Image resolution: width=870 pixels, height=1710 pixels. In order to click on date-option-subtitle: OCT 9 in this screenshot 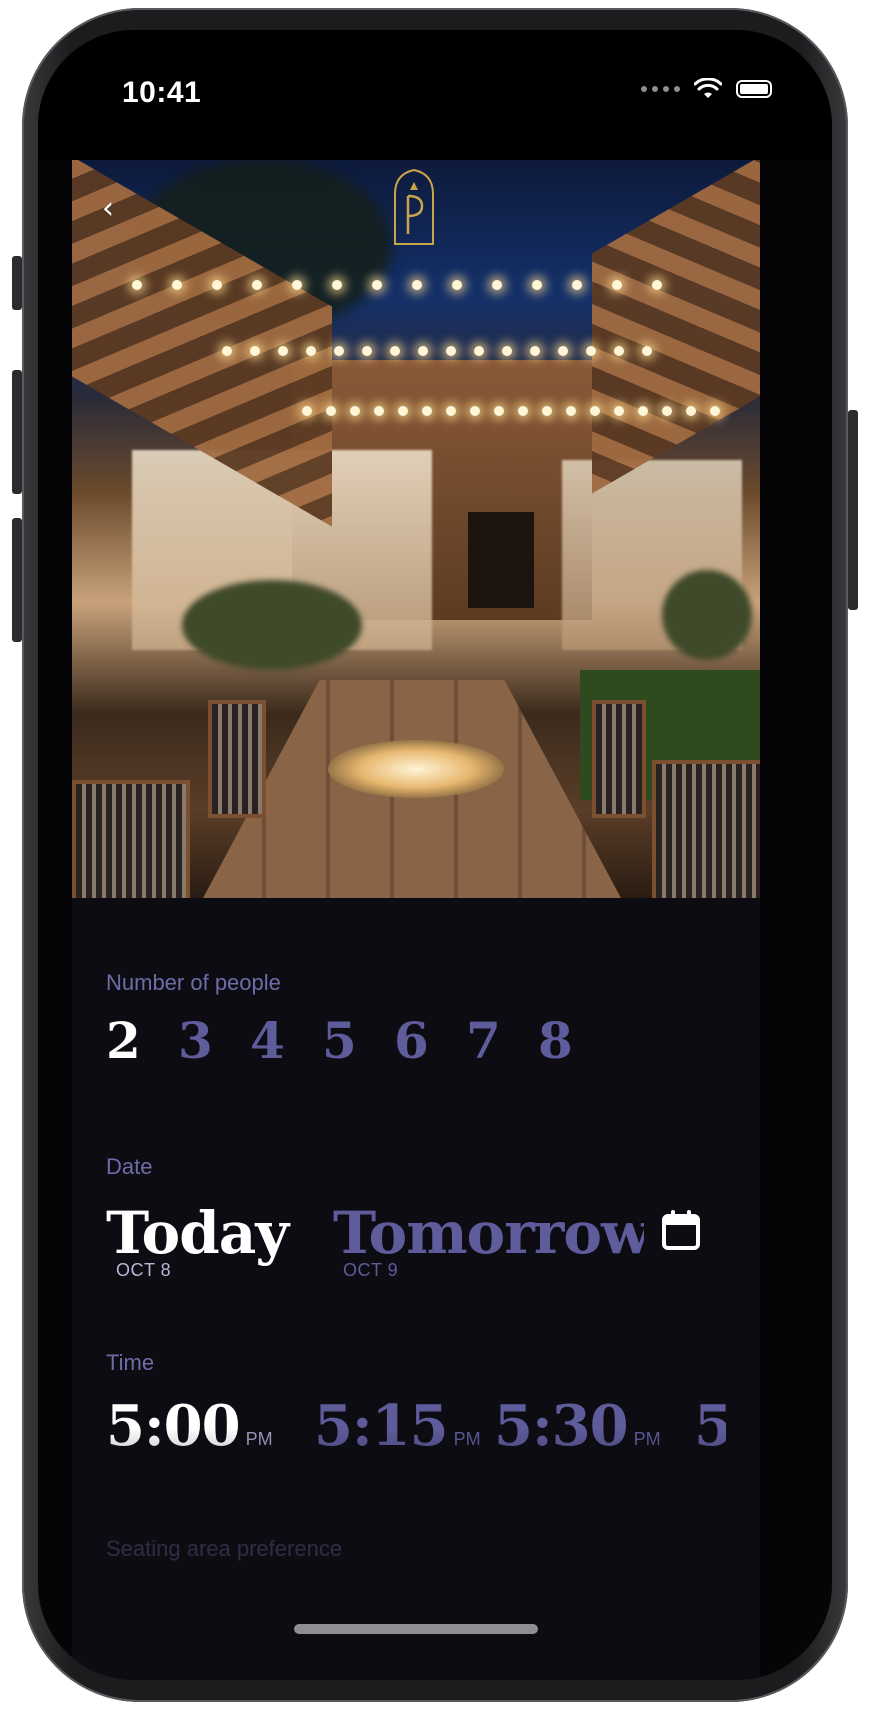, I will do `click(371, 1270)`.